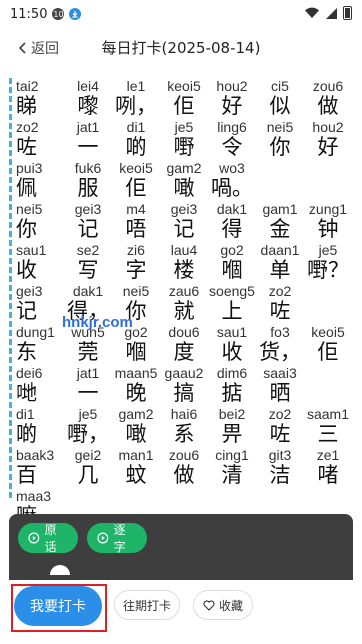  I want to click on jyutping-text: man1, so click(136, 455).